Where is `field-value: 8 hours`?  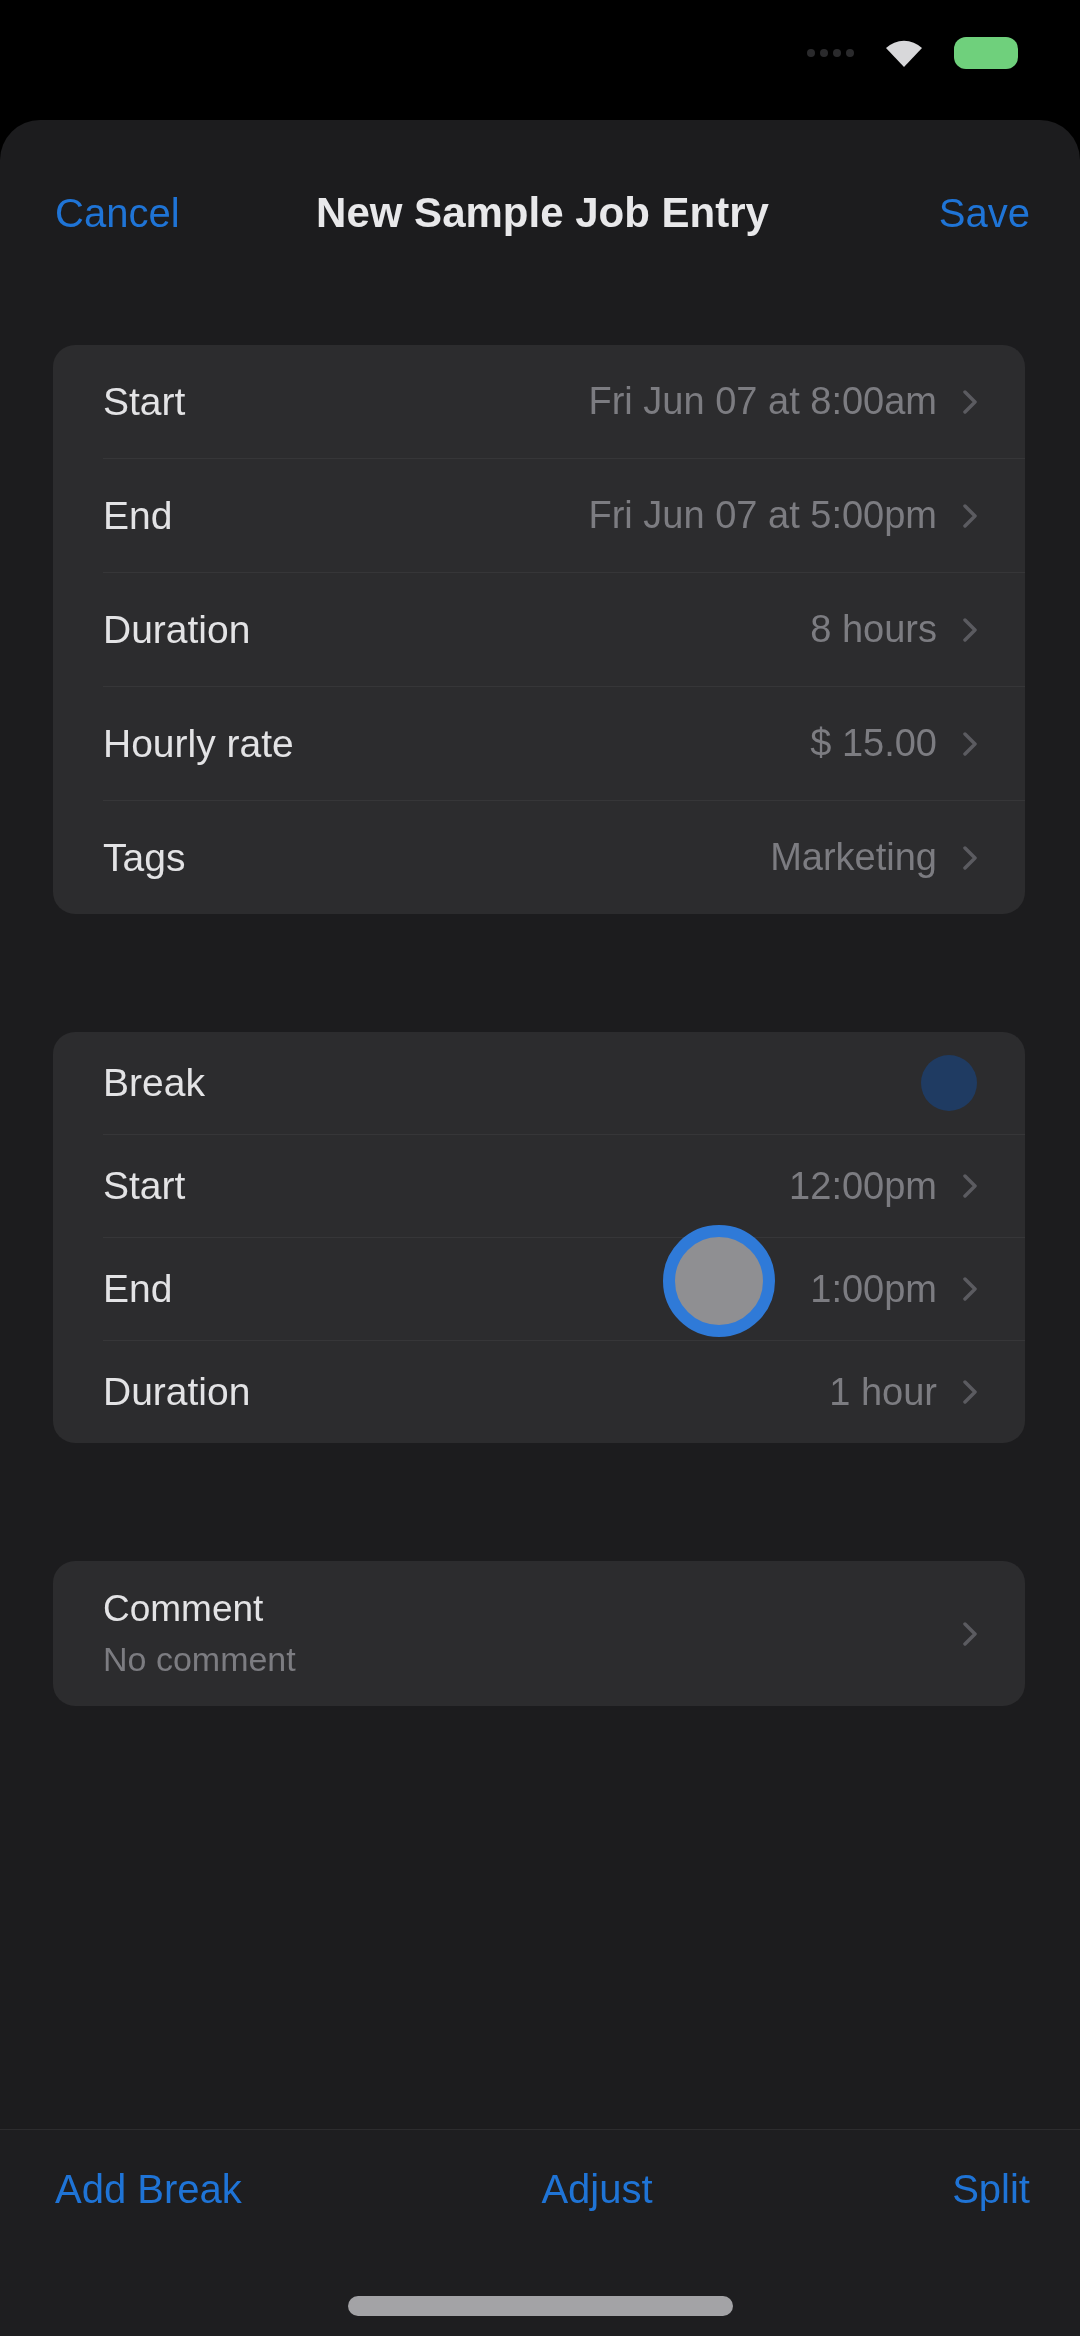
field-value: 8 hours is located at coordinates (873, 629).